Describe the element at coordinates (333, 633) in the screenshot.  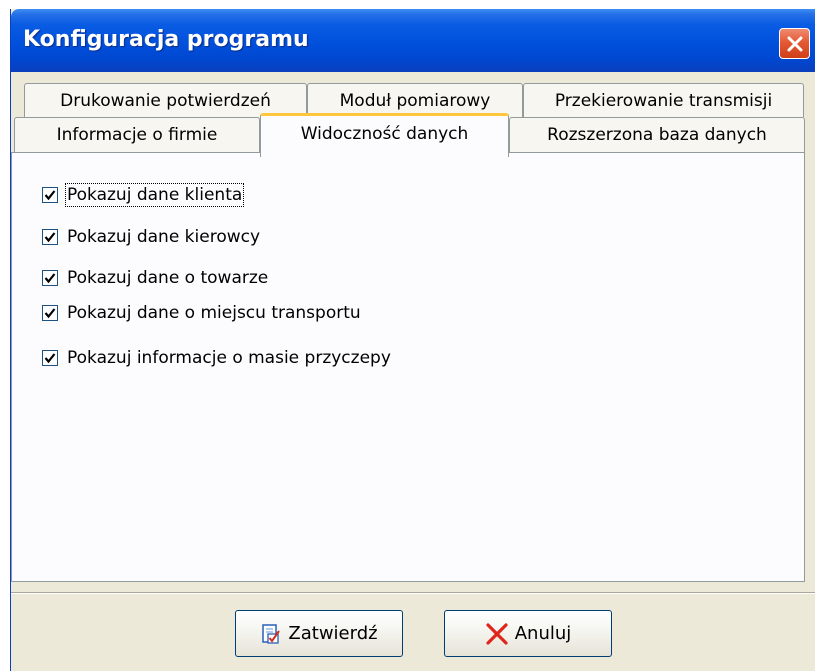
I see `confirm-button-label: Zatwierdź` at that location.